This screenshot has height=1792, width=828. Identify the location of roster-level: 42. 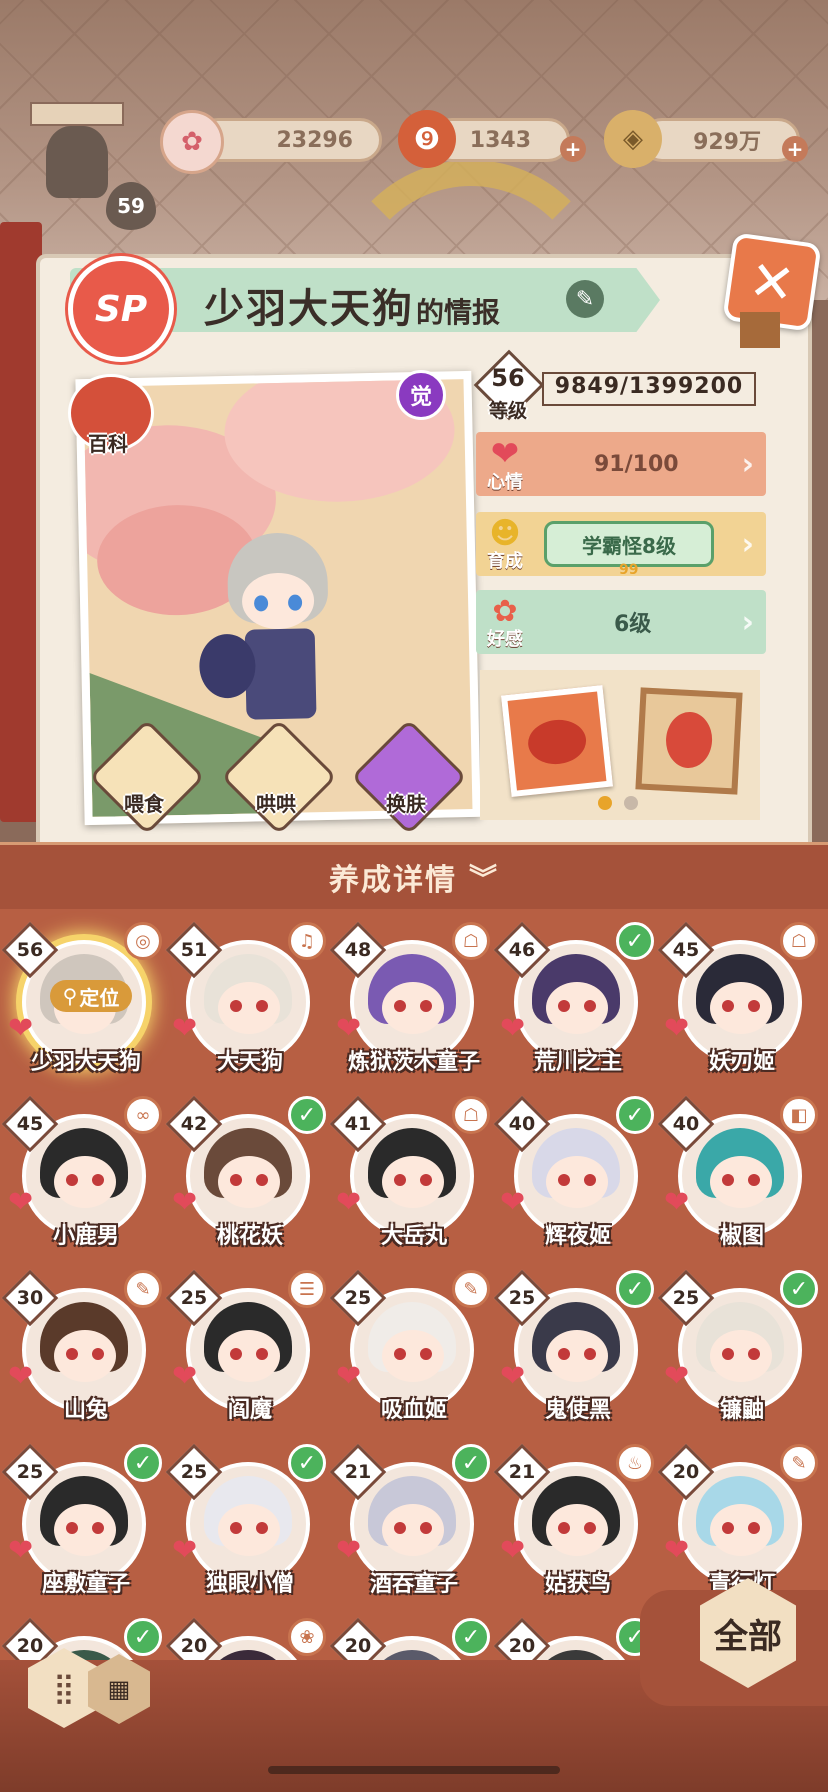
(194, 1124).